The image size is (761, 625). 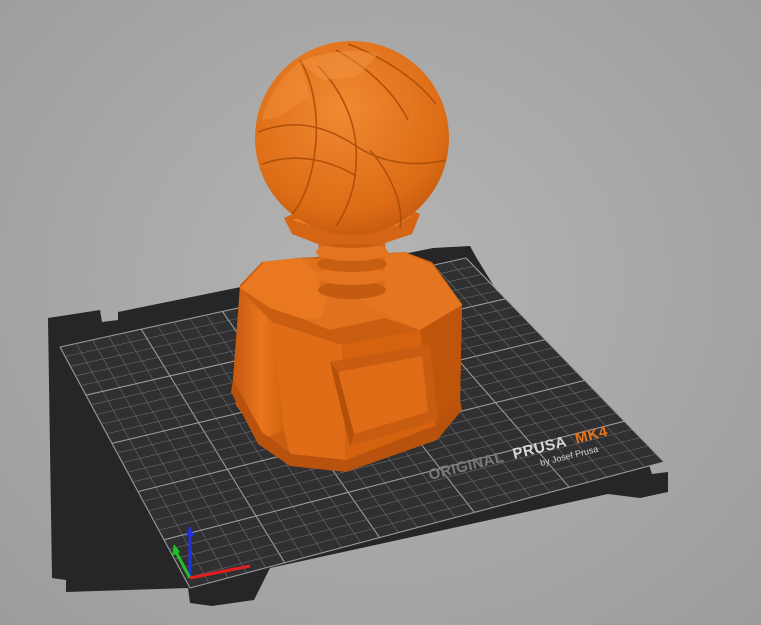 I want to click on trophy-ball, so click(x=352, y=138).